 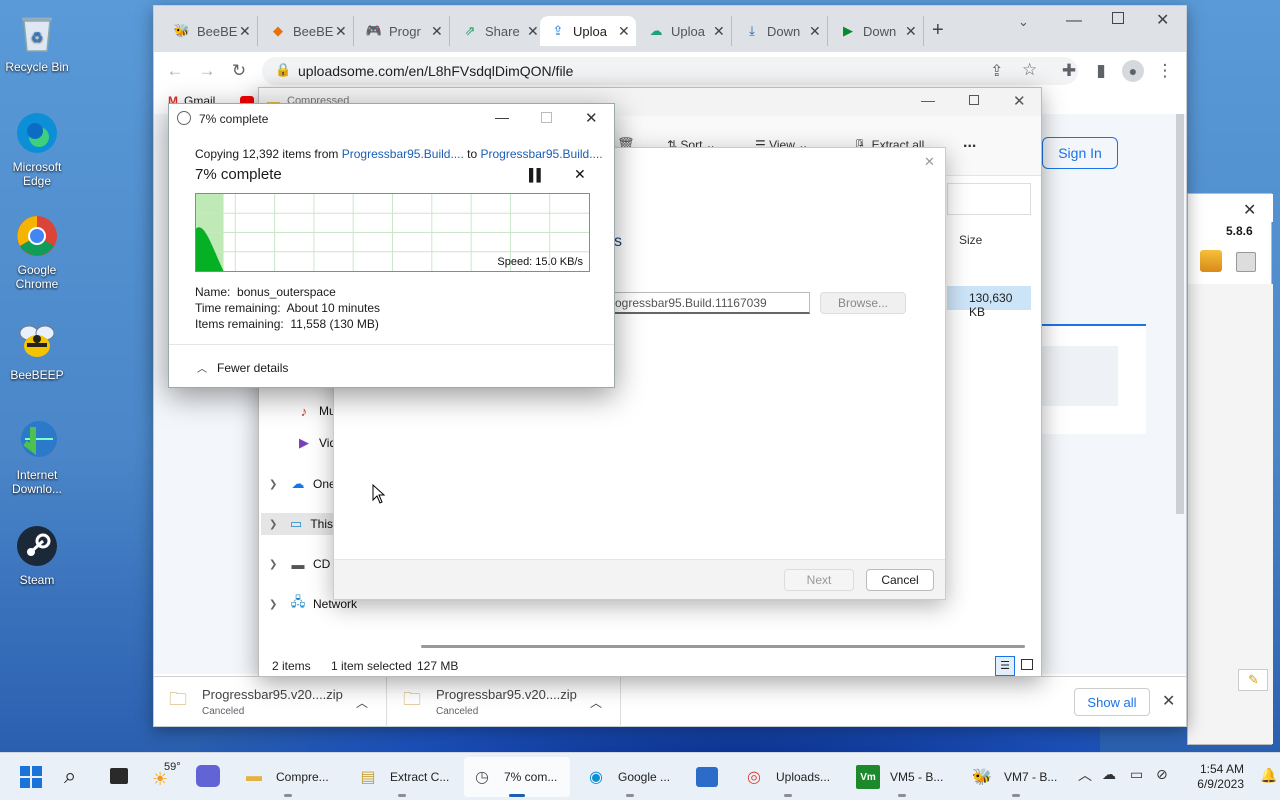 I want to click on cancel-copy-icon: ✕, so click(x=580, y=174).